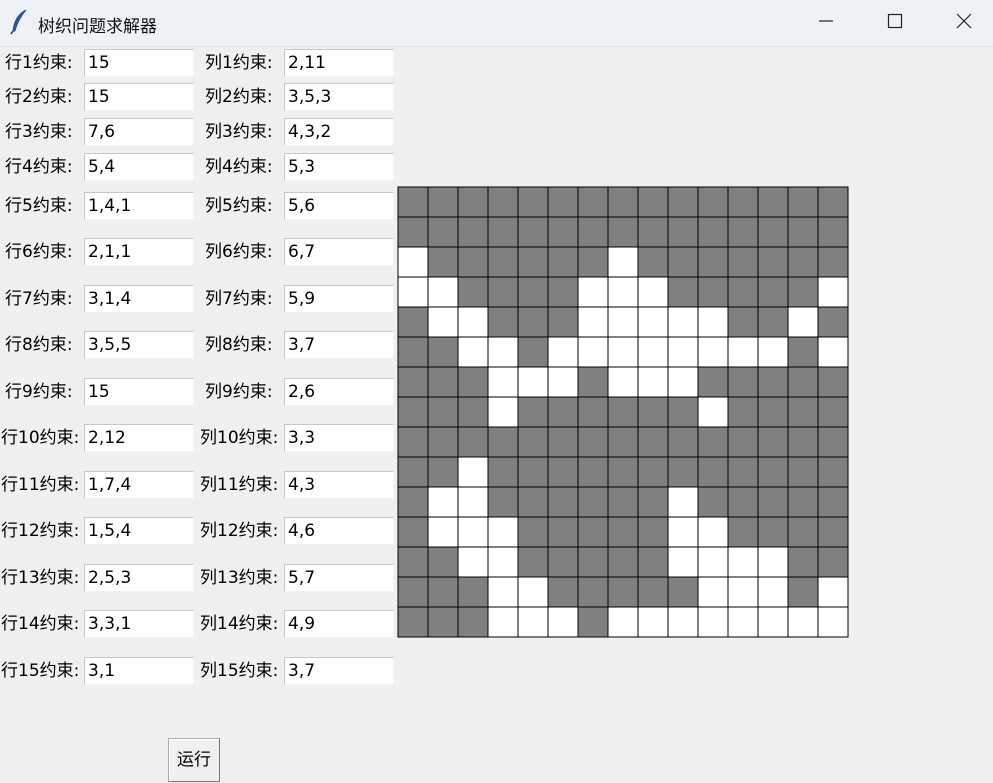 This screenshot has height=783, width=993. What do you see at coordinates (40, 531) in the screenshot?
I see `row-constraint-label: 行12约束:` at bounding box center [40, 531].